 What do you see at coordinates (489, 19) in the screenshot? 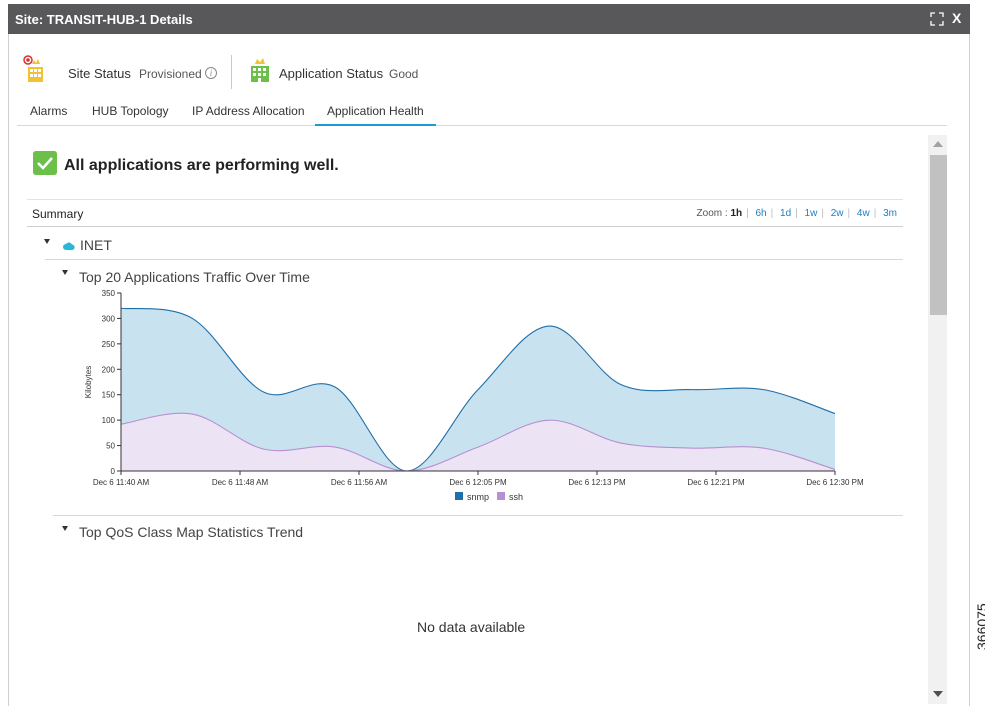
I see `window-titlebar: Site: TRANSIT-HUB-1 Details X` at bounding box center [489, 19].